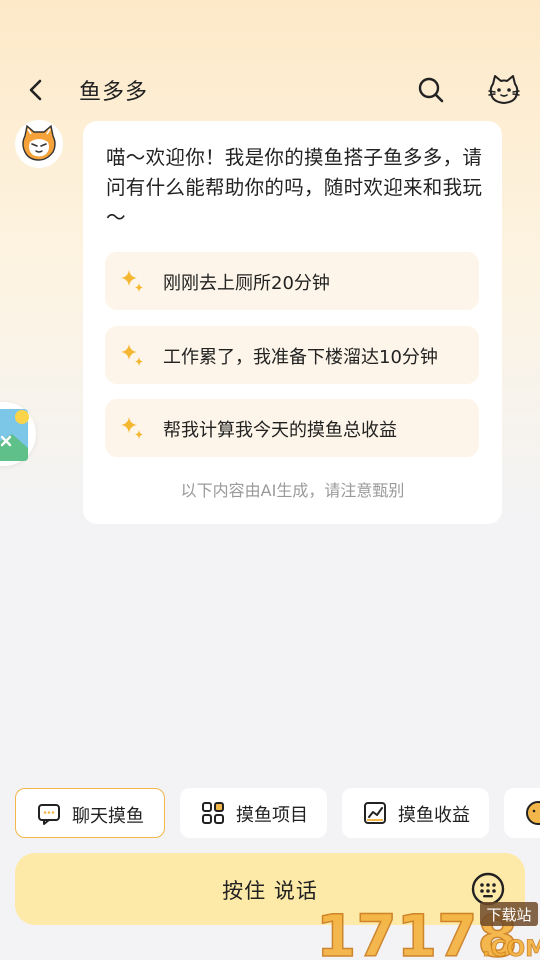 This screenshot has width=540, height=960. Describe the element at coordinates (508, 915) in the screenshot. I see `watermark-tag: 下载站` at that location.